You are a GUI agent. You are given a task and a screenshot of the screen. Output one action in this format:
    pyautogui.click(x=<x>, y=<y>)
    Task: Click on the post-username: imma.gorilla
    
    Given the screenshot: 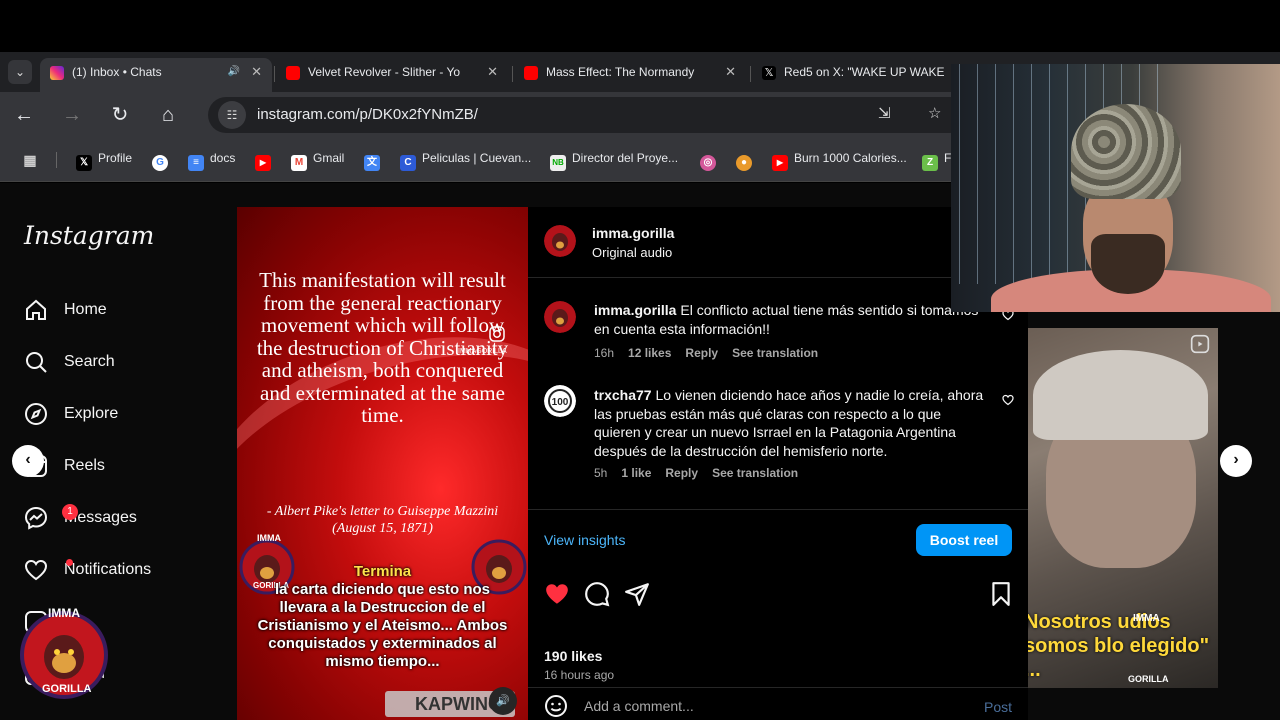 What is the action you would take?
    pyautogui.click(x=633, y=233)
    